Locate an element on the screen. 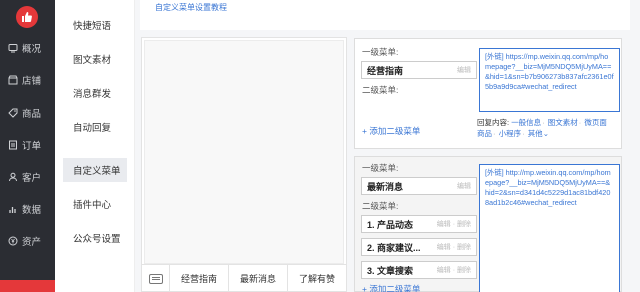 This screenshot has height=292, width=640. primary-menu-input: 最新消息 编辑 is located at coordinates (419, 186).